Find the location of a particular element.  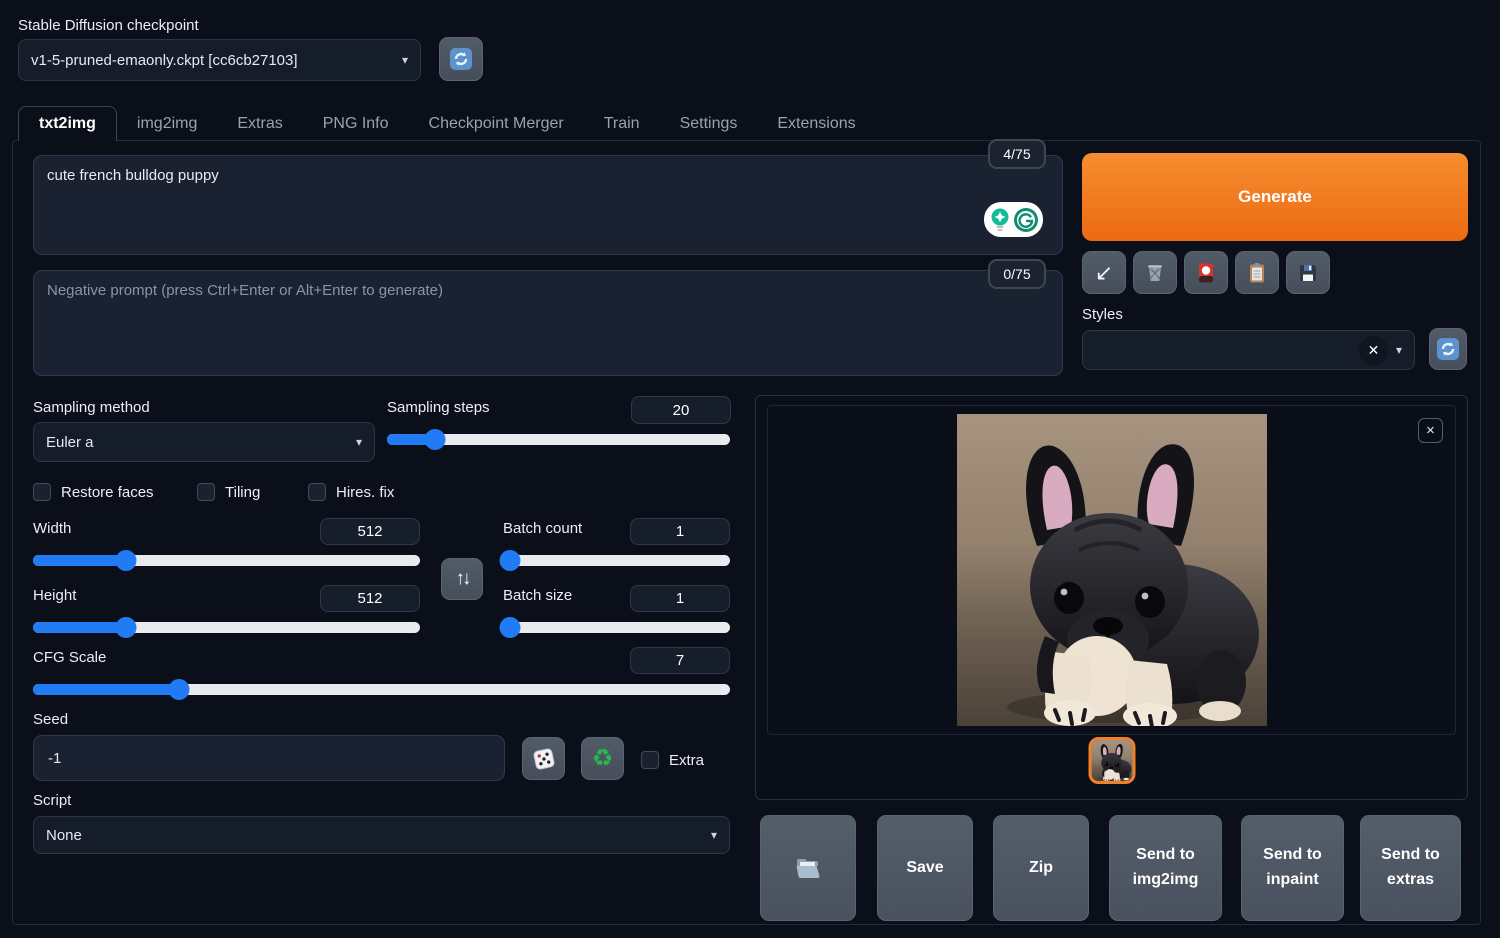

negative-prompt-input is located at coordinates (548, 323).